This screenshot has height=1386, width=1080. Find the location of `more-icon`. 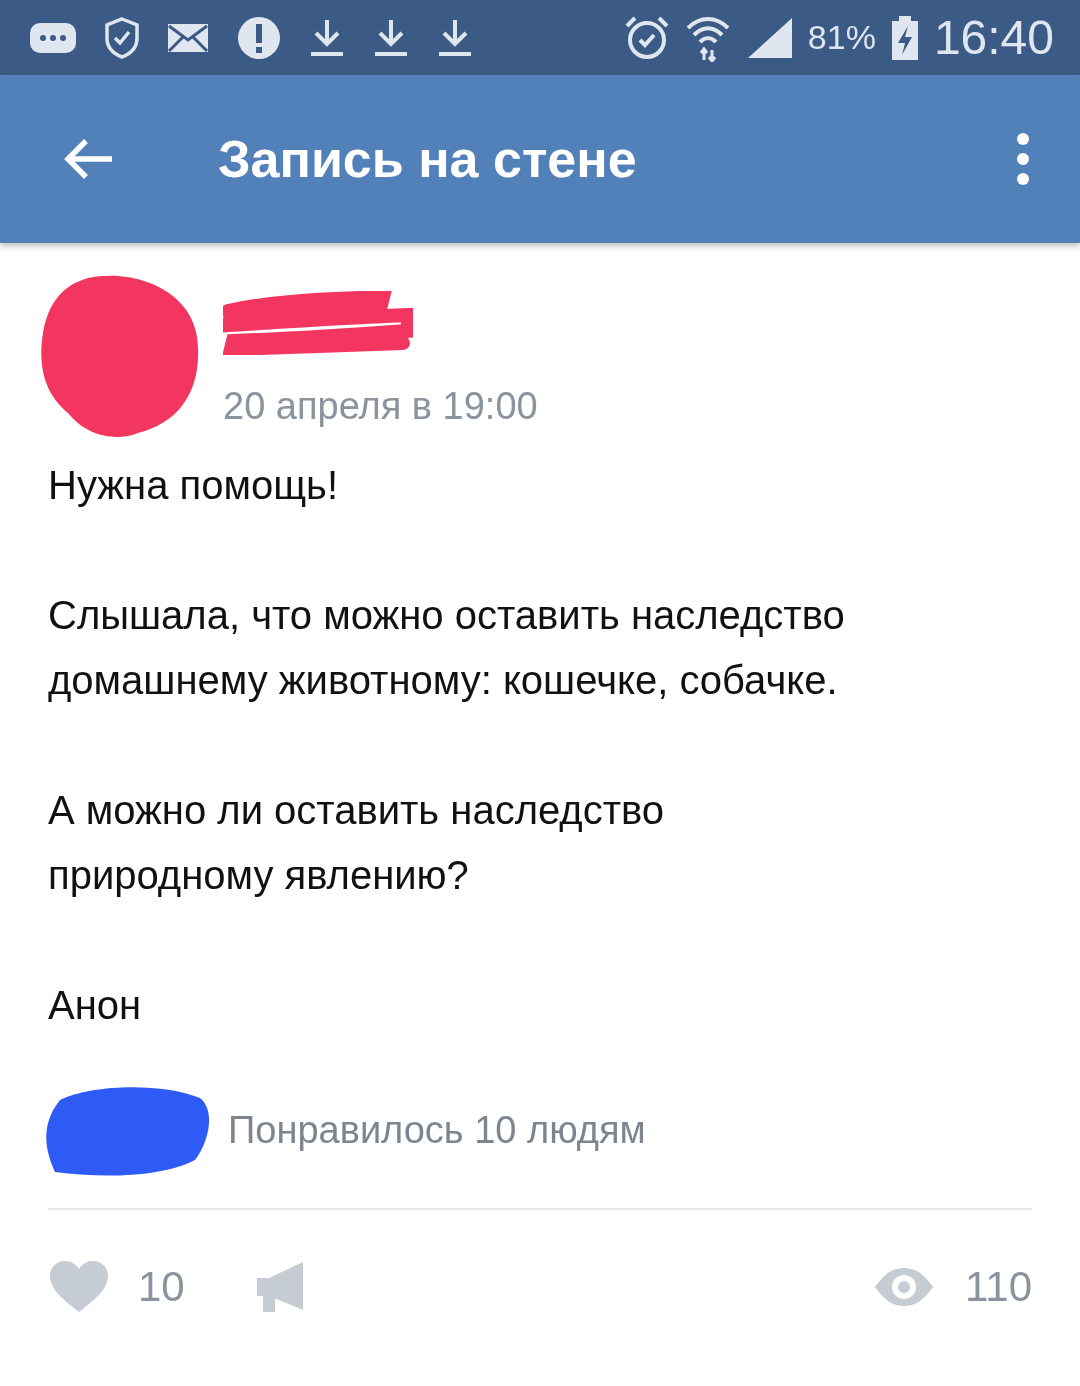

more-icon is located at coordinates (1023, 159).